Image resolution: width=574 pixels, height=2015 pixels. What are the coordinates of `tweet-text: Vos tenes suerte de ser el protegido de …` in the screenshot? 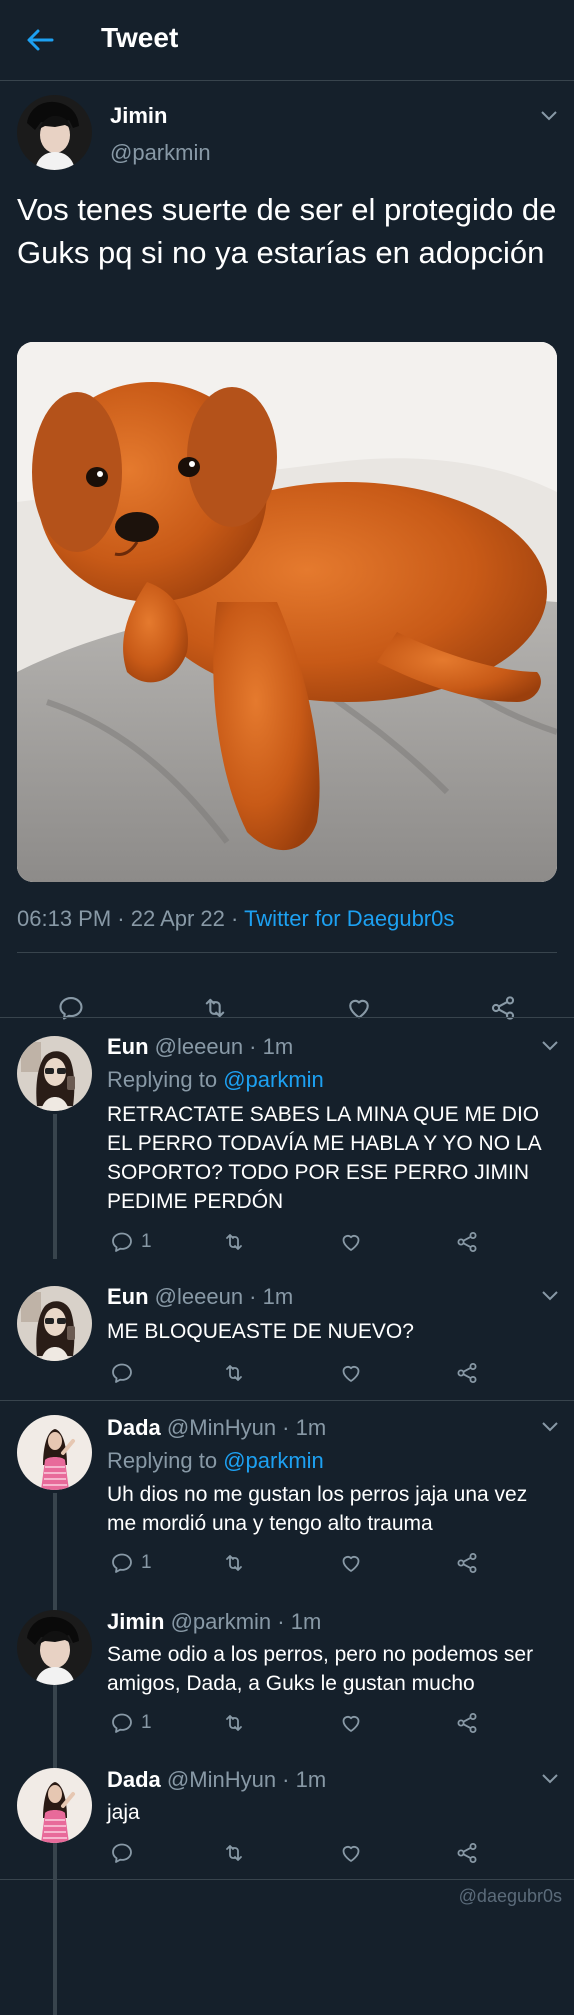 It's located at (287, 231).